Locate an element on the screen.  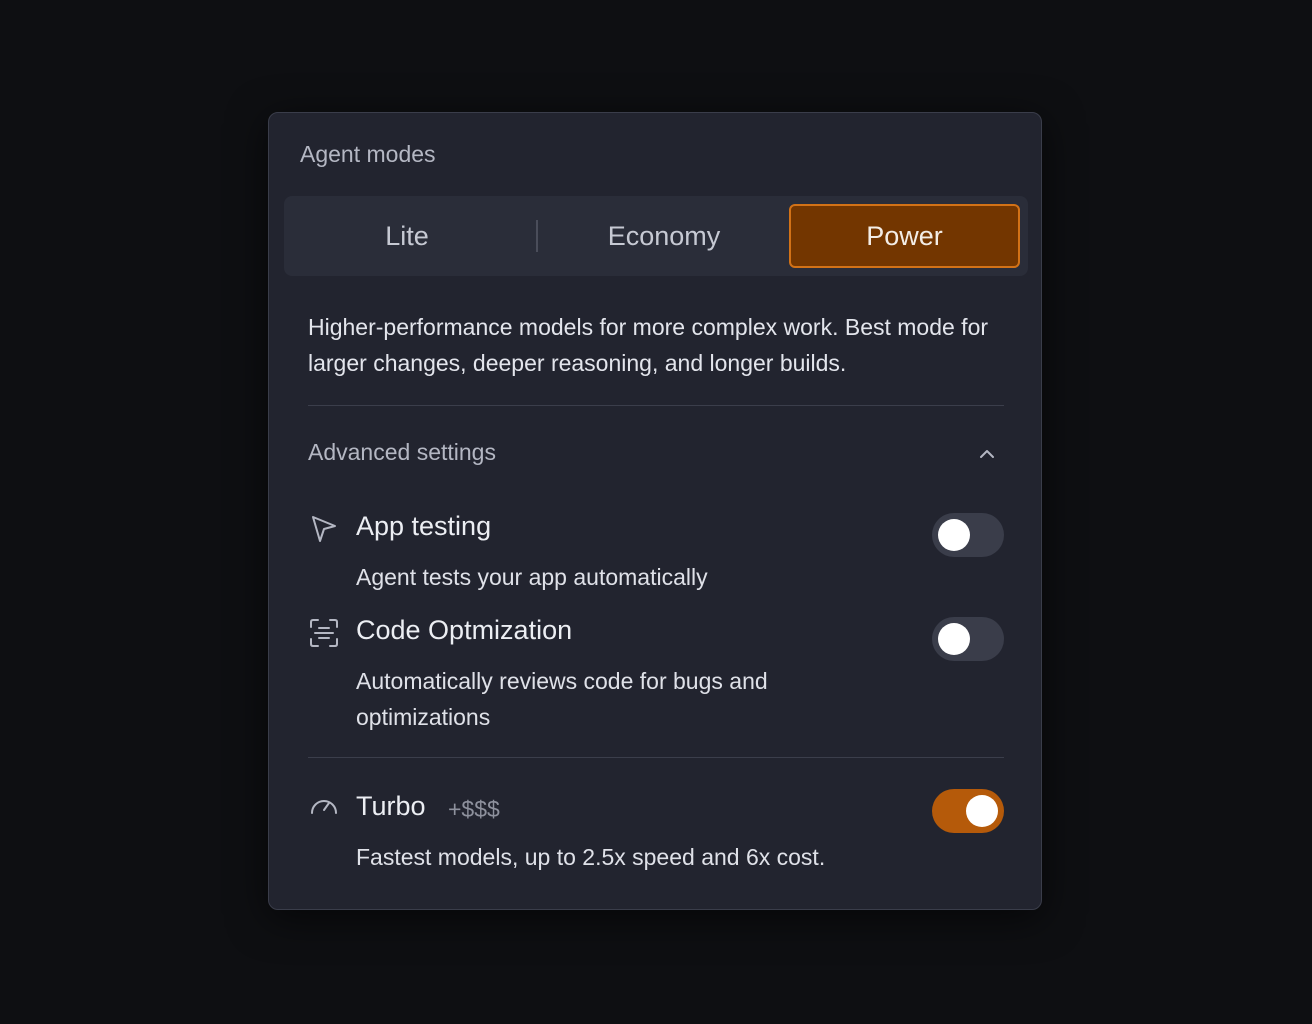
app-testing-toggle is located at coordinates (968, 535).